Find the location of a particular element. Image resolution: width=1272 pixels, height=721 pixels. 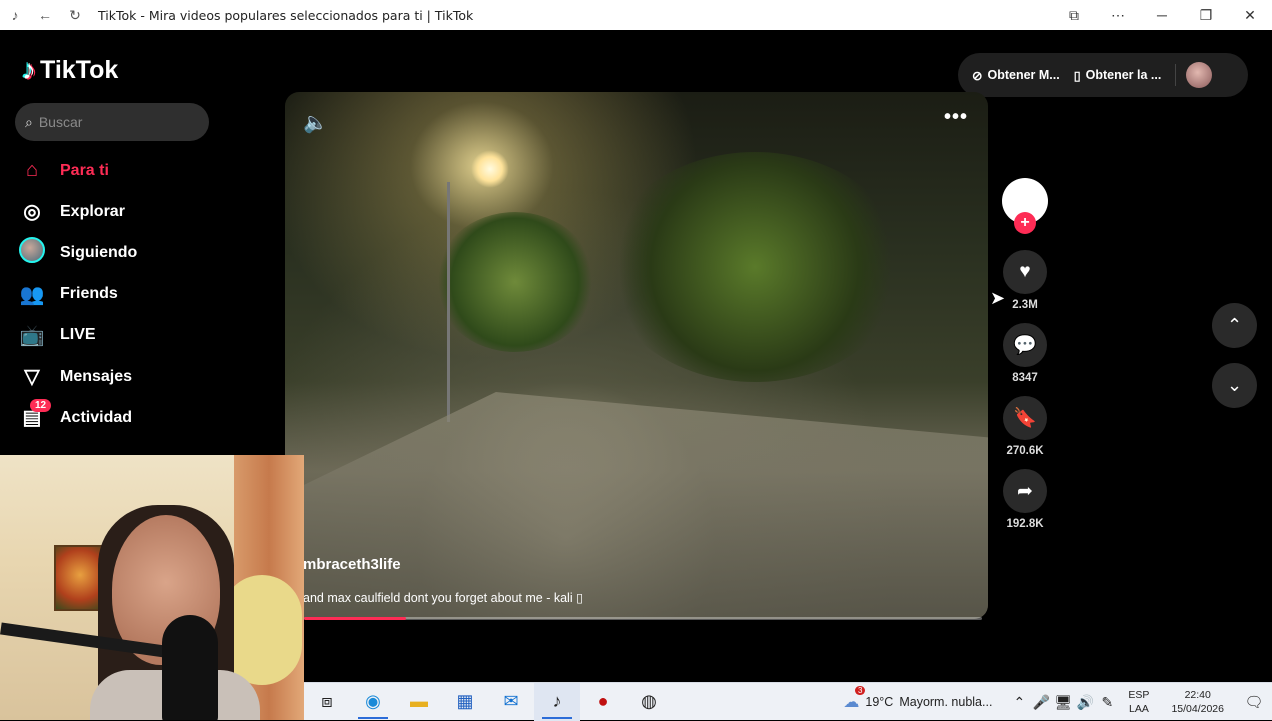

mouse-cursor-icon: ➤ is located at coordinates (998, 298).